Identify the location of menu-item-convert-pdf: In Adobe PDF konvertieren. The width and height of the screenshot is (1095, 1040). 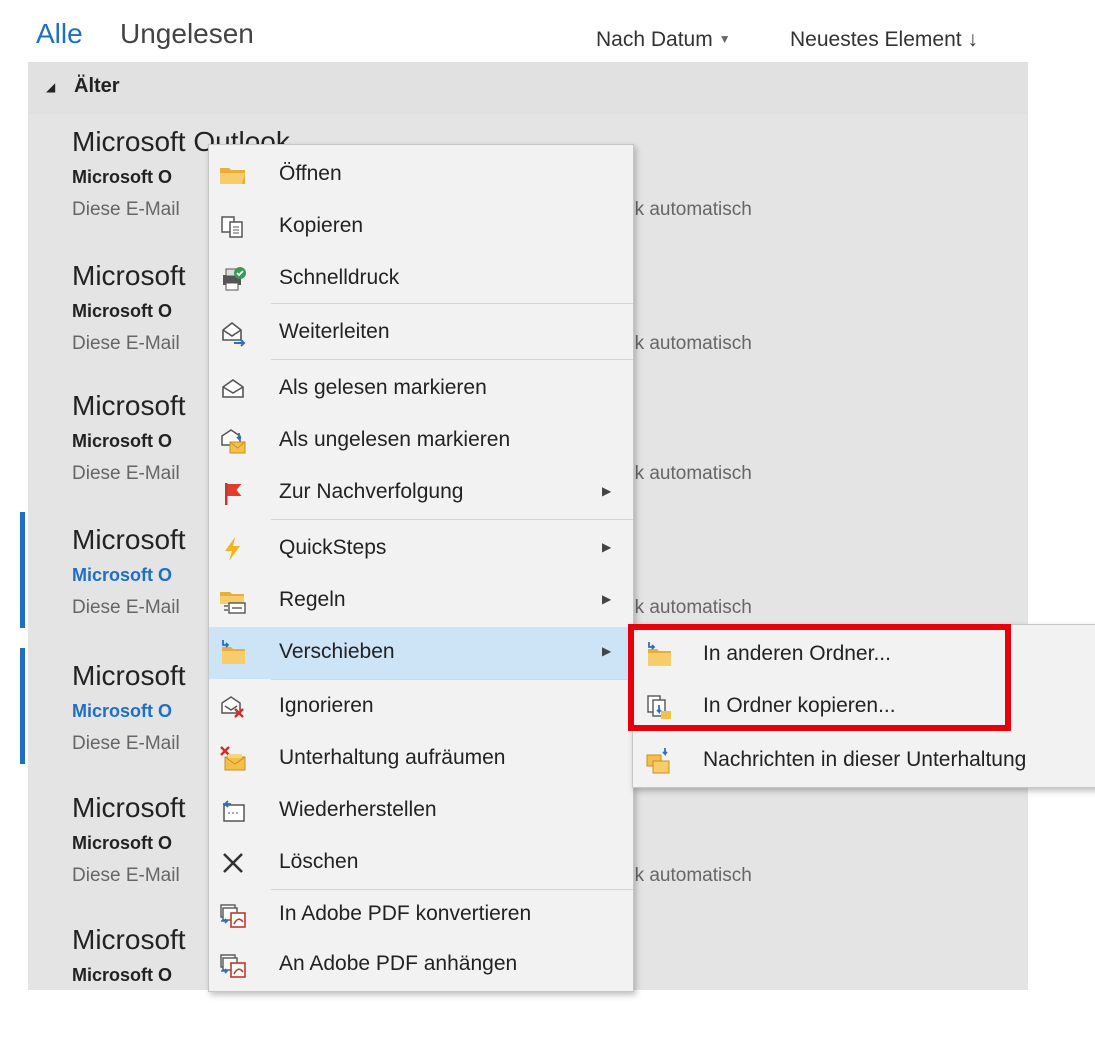
(421, 915).